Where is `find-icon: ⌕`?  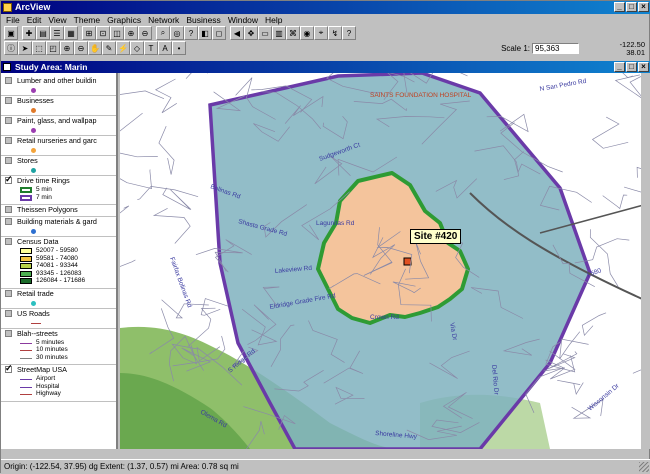 find-icon: ⌕ is located at coordinates (163, 33).